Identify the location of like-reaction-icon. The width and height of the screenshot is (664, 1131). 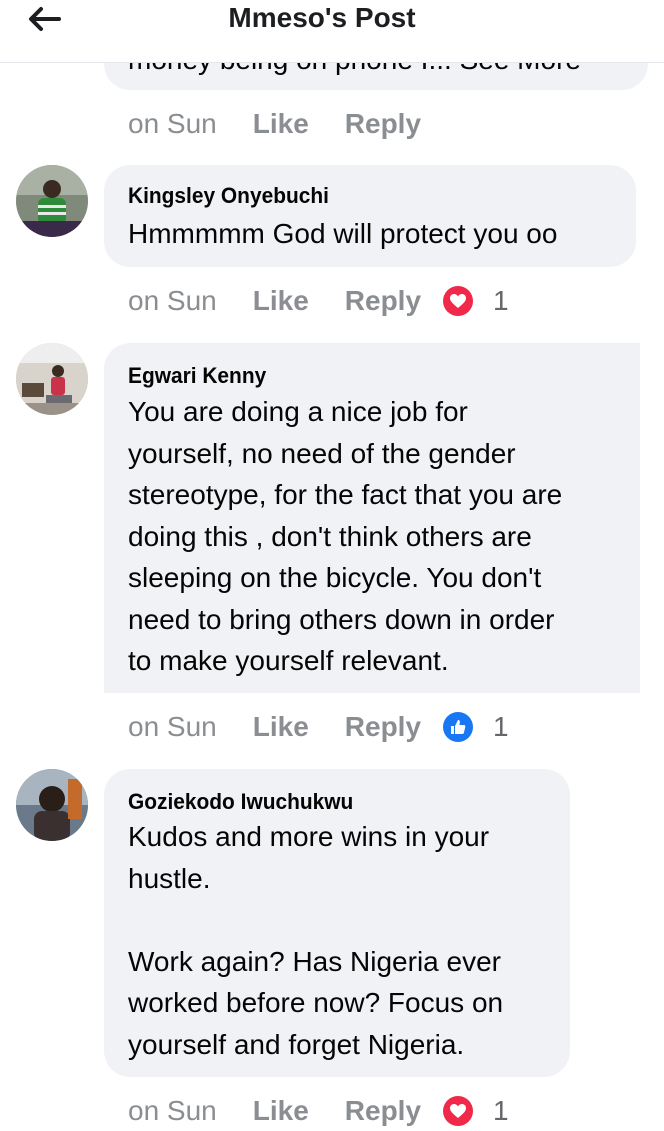
(458, 727).